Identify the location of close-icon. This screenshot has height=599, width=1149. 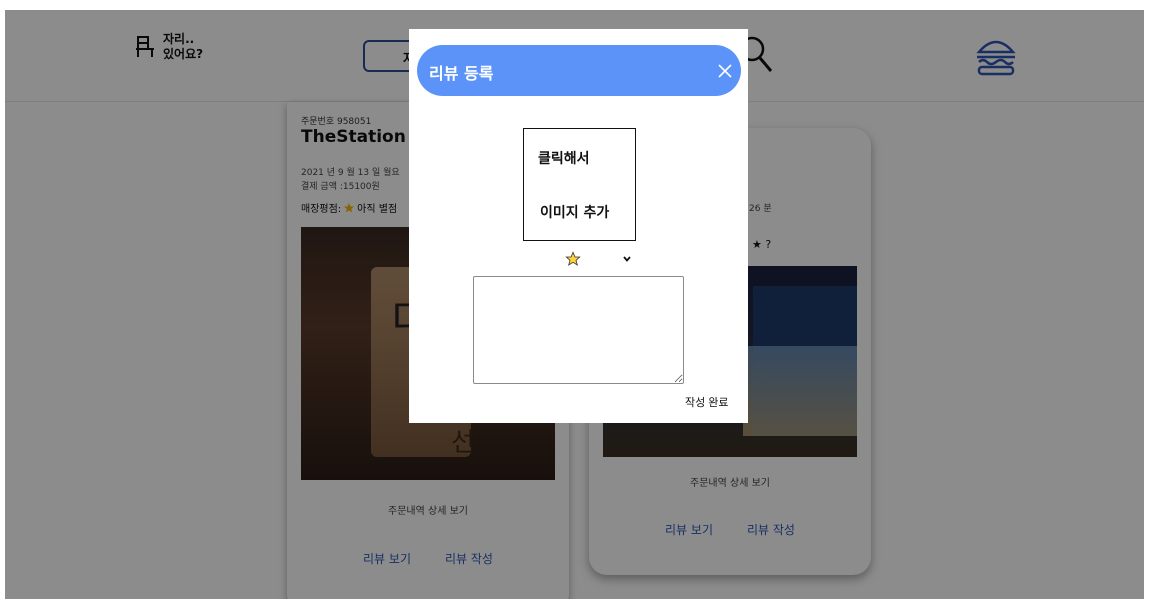
(725, 71).